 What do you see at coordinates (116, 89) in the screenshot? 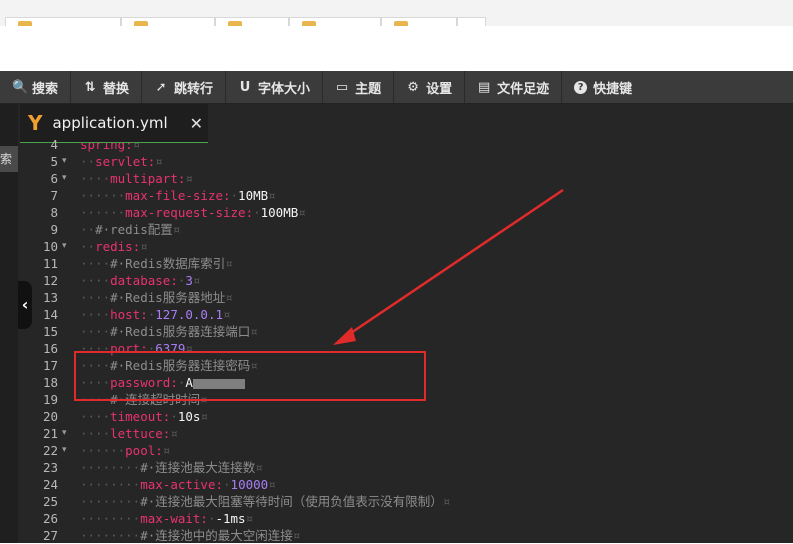
I see `replace-label: 替换` at bounding box center [116, 89].